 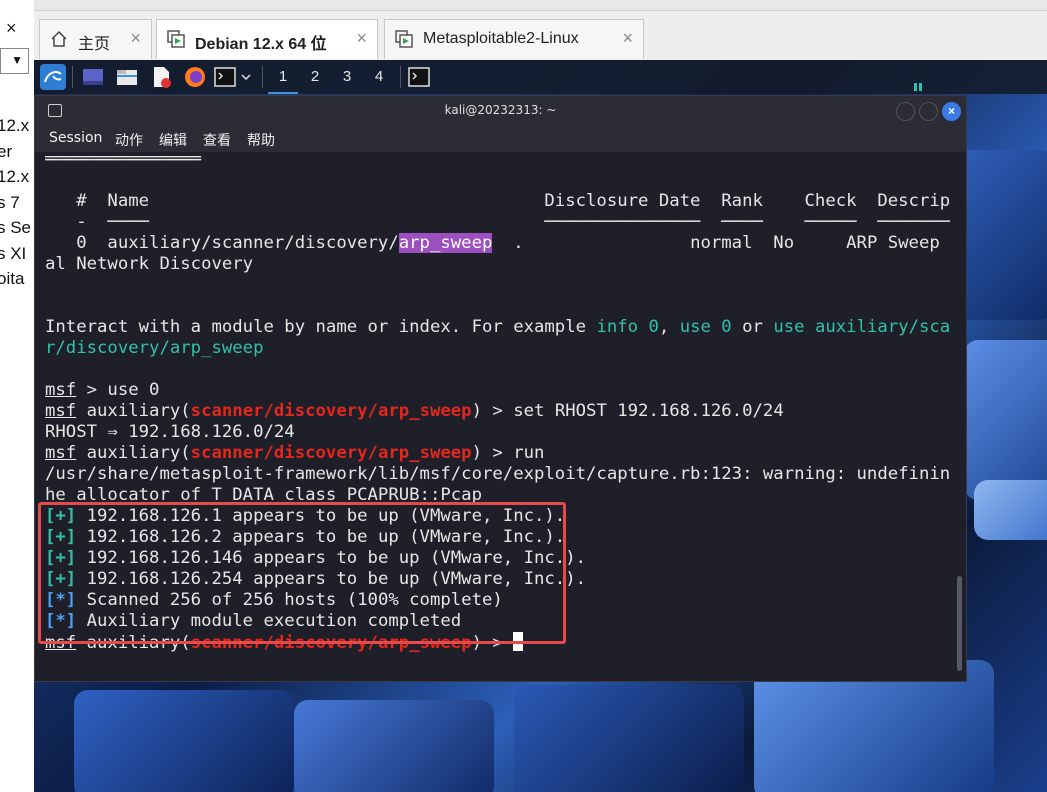 I want to click on tab-debian: Debian 12.x 64 位 ×, so click(x=267, y=39).